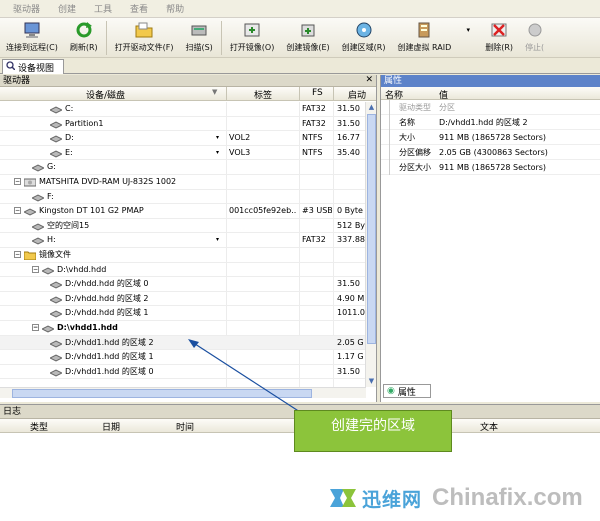 The image size is (600, 521). I want to click on device-name: D:/vhdd.hdd 的区域 0, so click(107, 284).